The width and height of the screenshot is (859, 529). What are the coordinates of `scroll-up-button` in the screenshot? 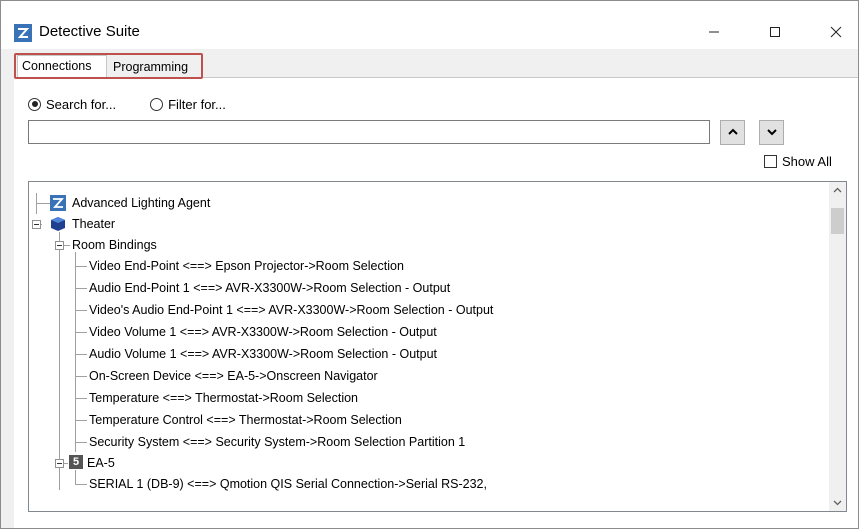 It's located at (837, 190).